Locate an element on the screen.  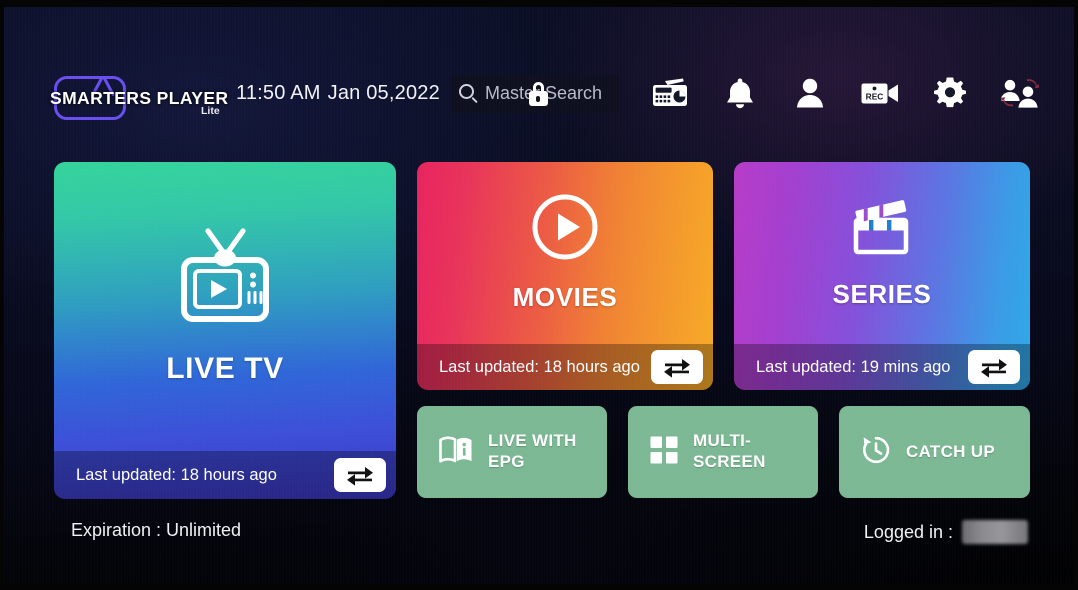
search-input: Master Search is located at coordinates (535, 94).